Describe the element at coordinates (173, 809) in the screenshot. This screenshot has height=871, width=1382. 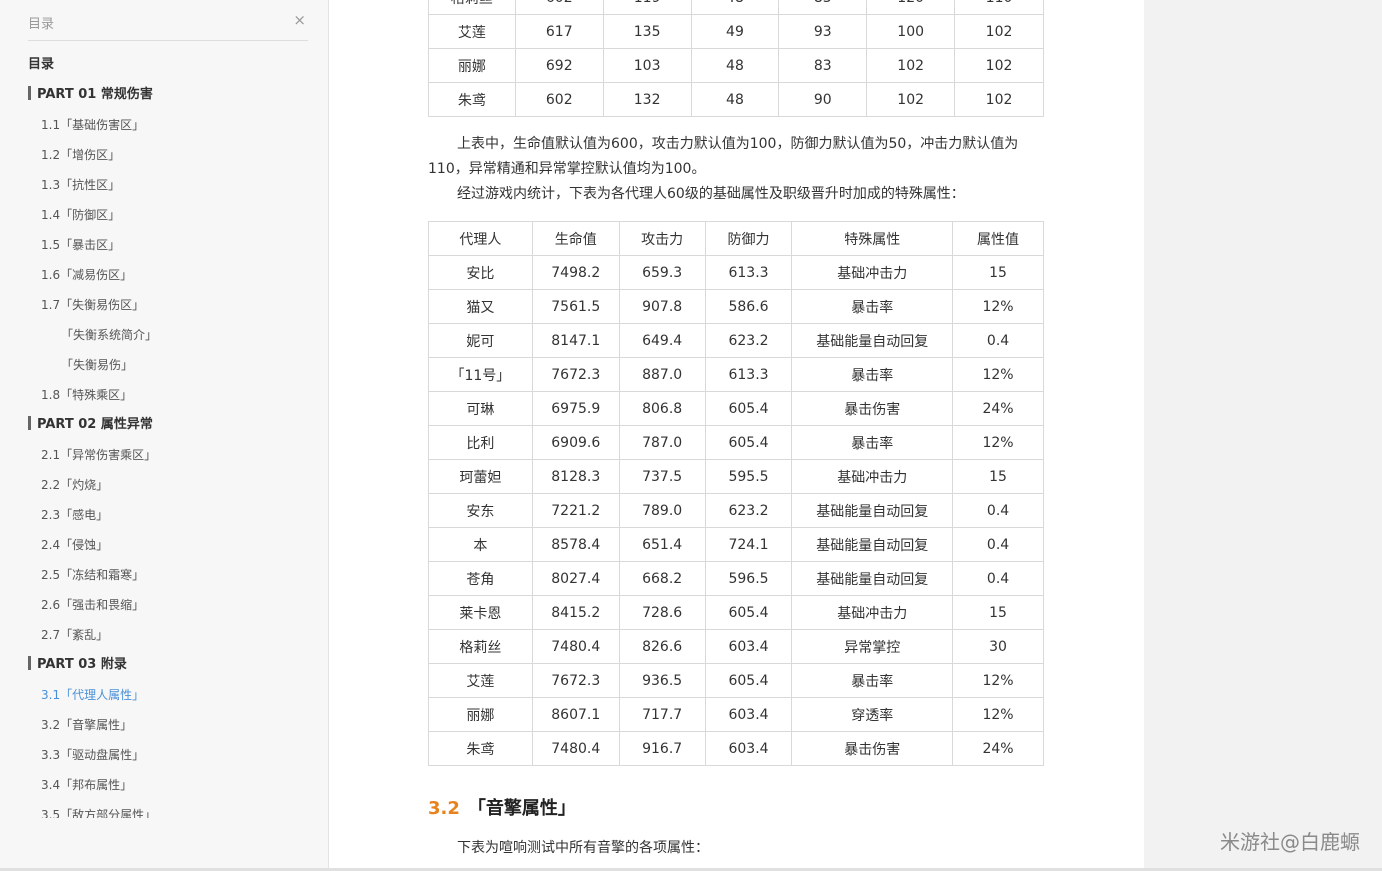
I see `toc-item: 3.5「敌方部分属性」` at that location.